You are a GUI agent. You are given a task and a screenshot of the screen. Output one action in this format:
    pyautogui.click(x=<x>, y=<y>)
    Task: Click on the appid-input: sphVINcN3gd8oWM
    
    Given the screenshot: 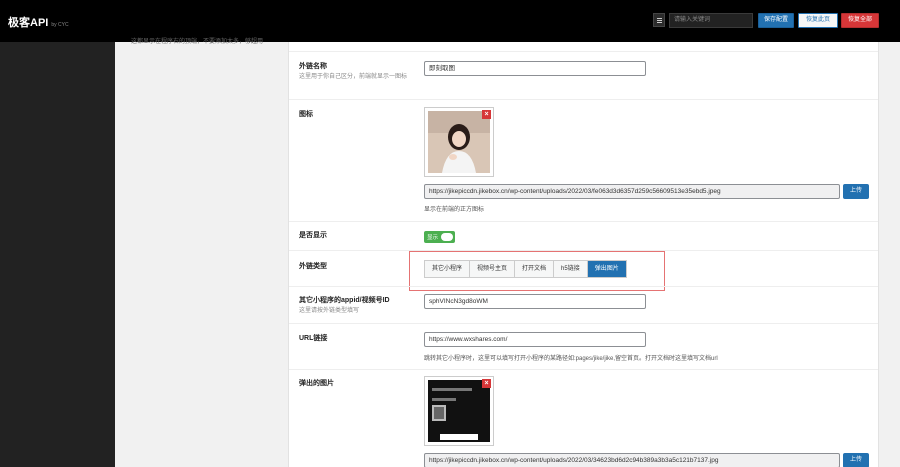 What is the action you would take?
    pyautogui.click(x=535, y=301)
    